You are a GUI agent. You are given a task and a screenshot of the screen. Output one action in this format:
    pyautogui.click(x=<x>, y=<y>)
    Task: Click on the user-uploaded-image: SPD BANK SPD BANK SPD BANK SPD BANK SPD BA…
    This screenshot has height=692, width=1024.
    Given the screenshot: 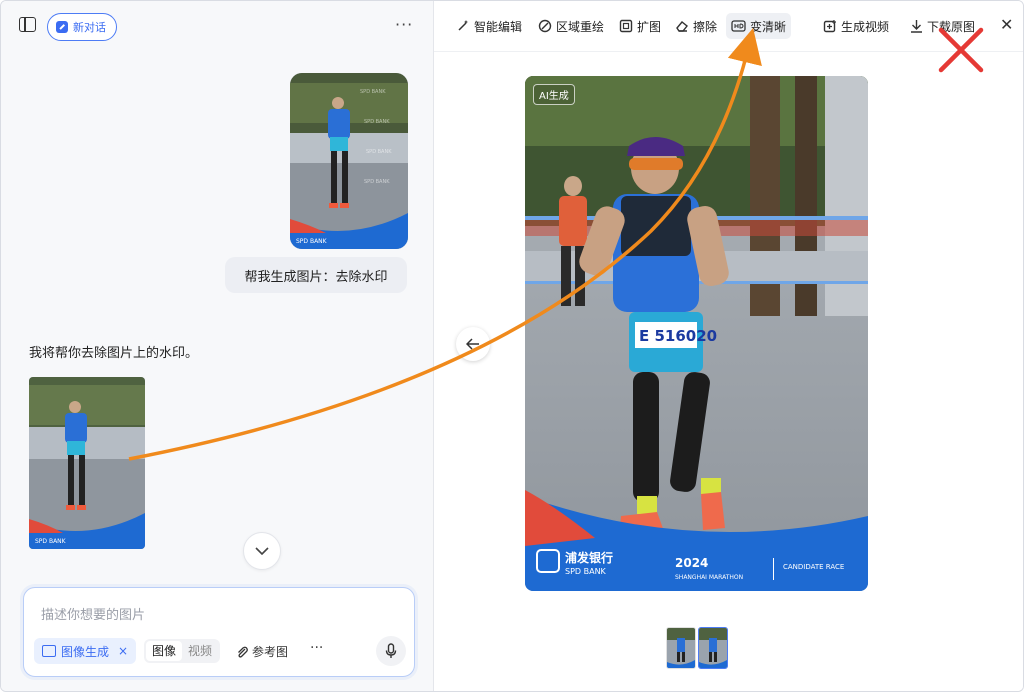 What is the action you would take?
    pyautogui.click(x=349, y=161)
    